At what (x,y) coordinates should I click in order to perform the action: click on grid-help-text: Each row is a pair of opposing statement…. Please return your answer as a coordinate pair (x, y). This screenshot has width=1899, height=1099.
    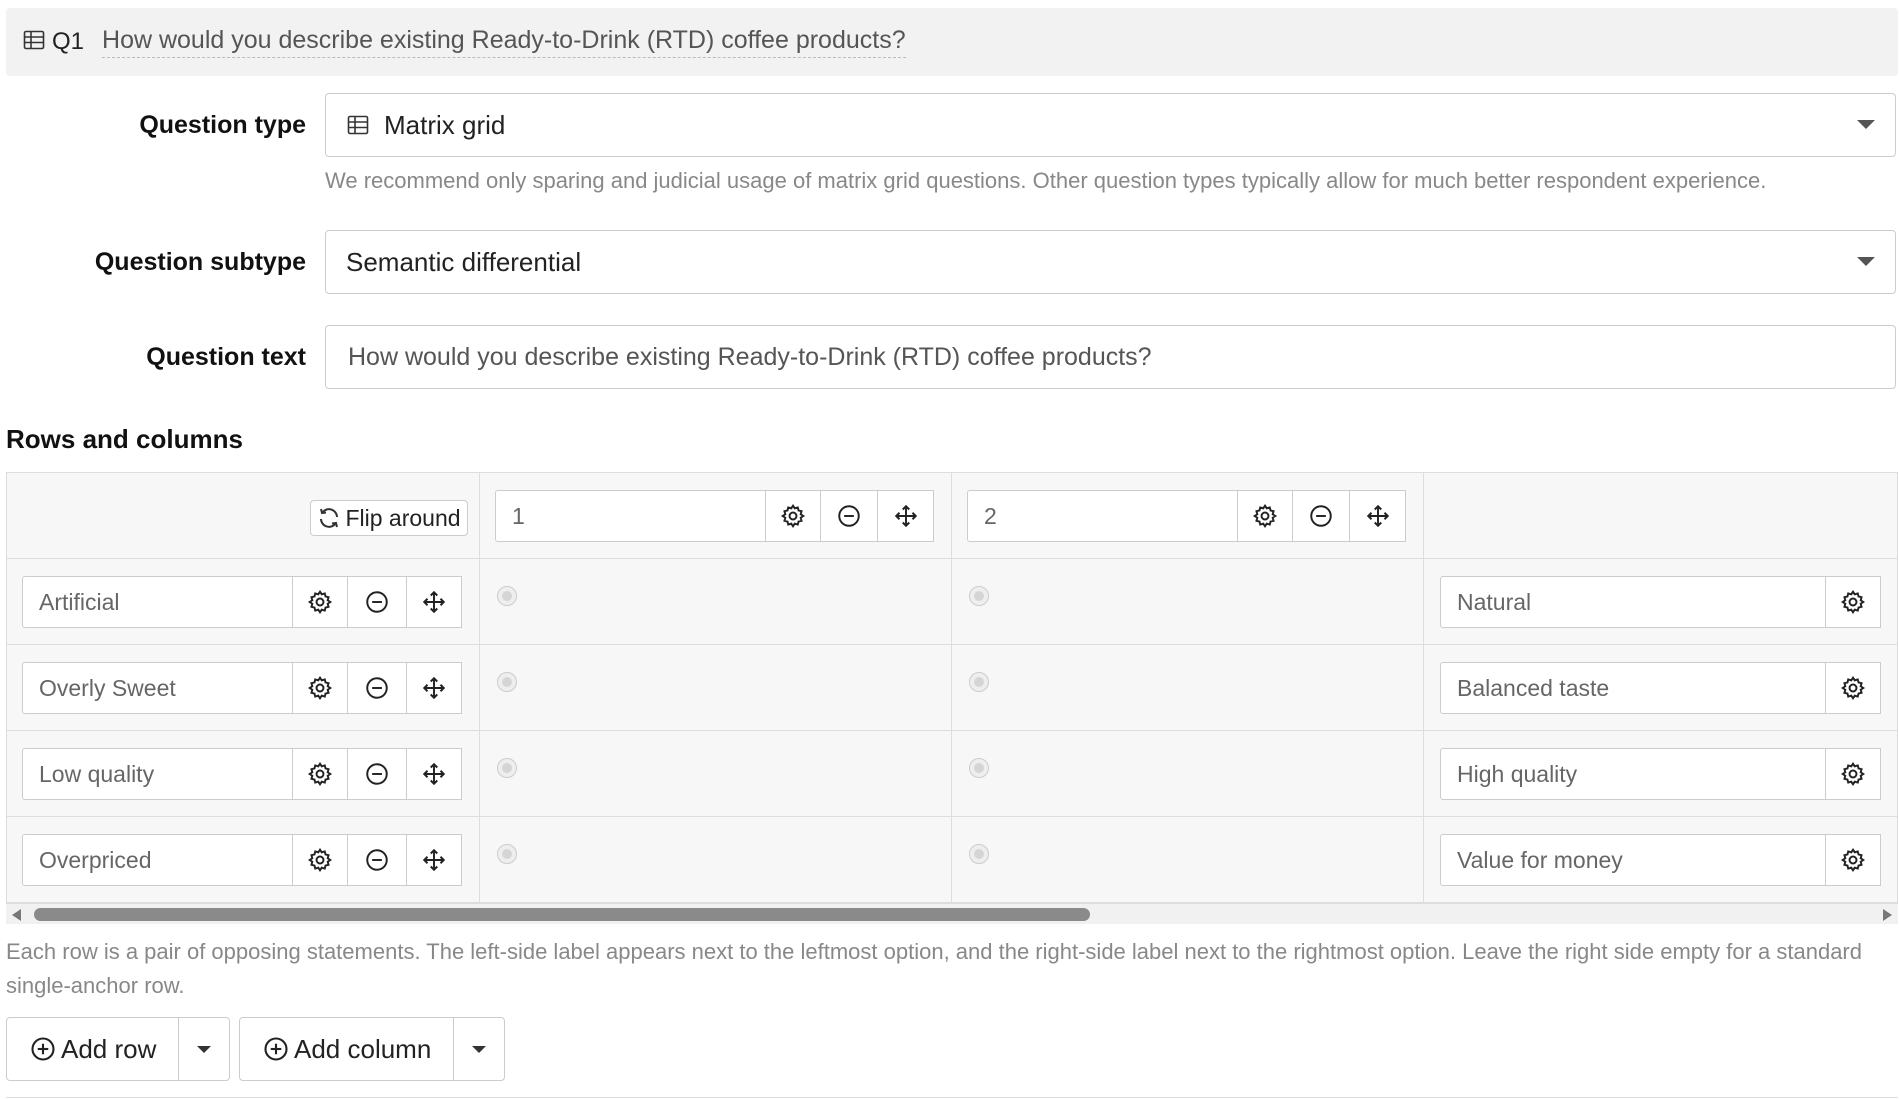
    Looking at the image, I should click on (934, 968).